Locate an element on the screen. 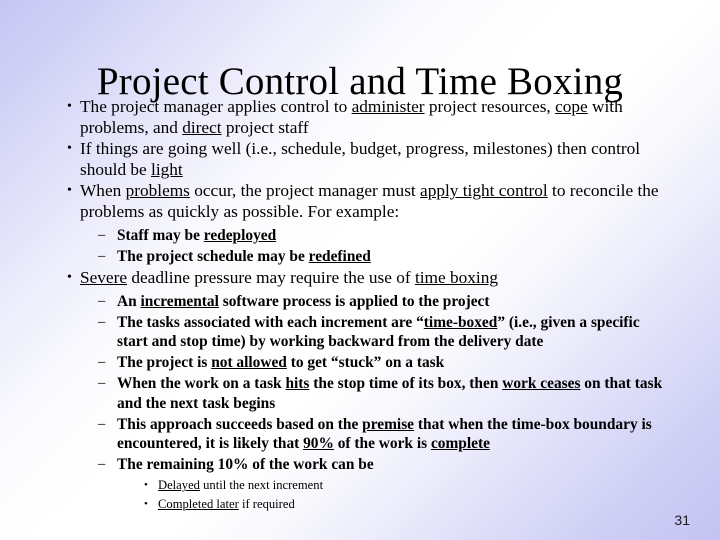 The height and width of the screenshot is (540, 720). underlined-run: redeployed is located at coordinates (240, 235).